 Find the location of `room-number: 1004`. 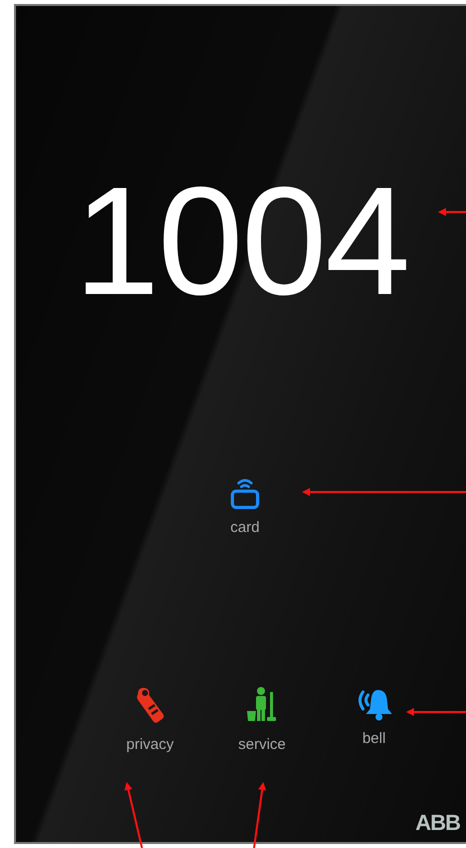

room-number: 1004 is located at coordinates (241, 241).